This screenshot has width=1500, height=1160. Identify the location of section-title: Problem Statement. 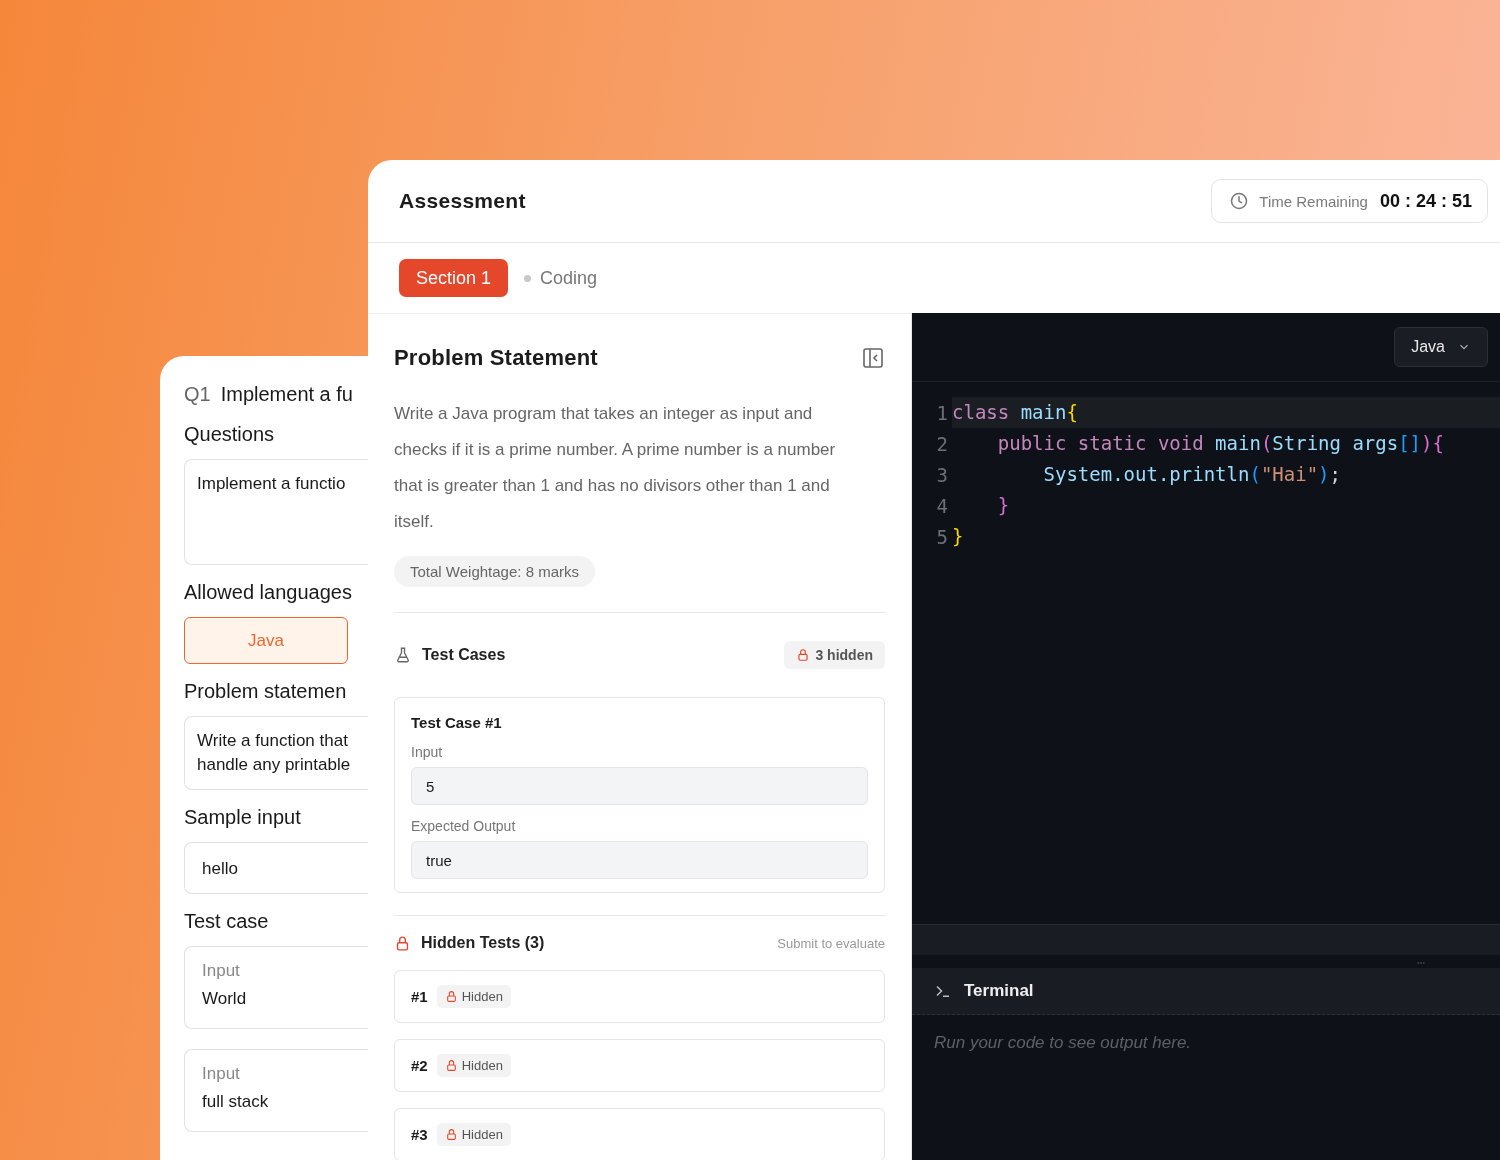
(496, 358).